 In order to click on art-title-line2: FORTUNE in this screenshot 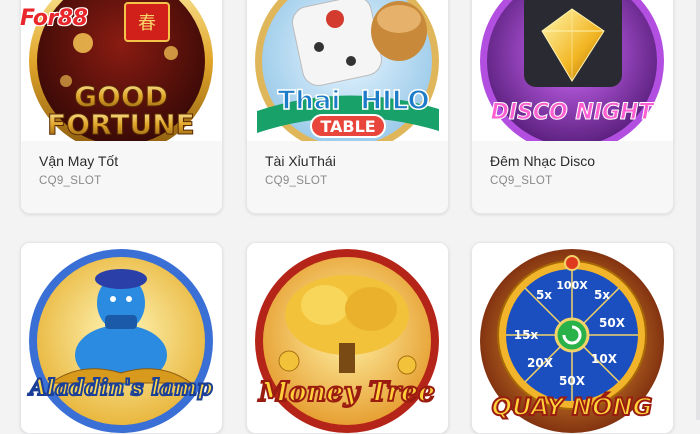, I will do `click(121, 124)`.